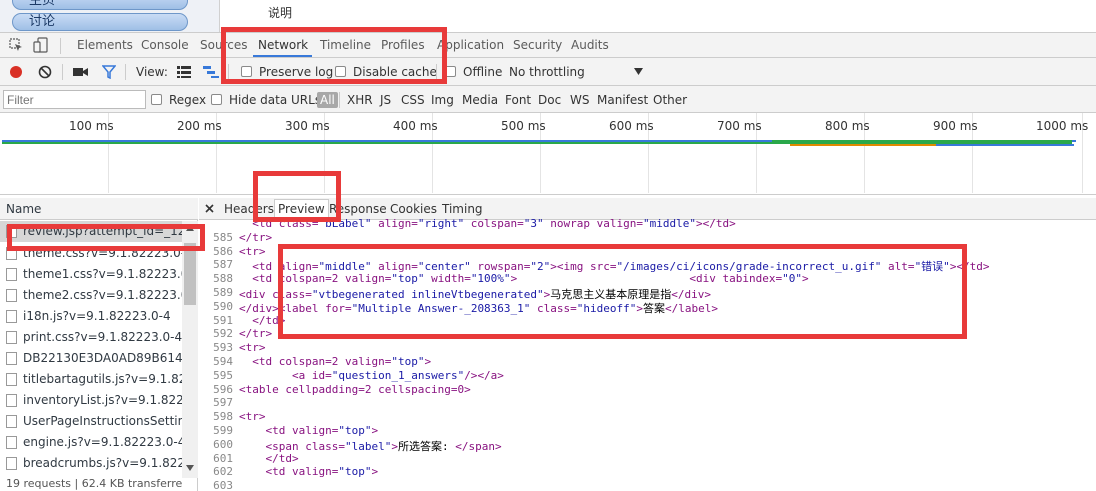 The image size is (1096, 491). Describe the element at coordinates (105, 45) in the screenshot. I see `tab-elements: Elements` at that location.